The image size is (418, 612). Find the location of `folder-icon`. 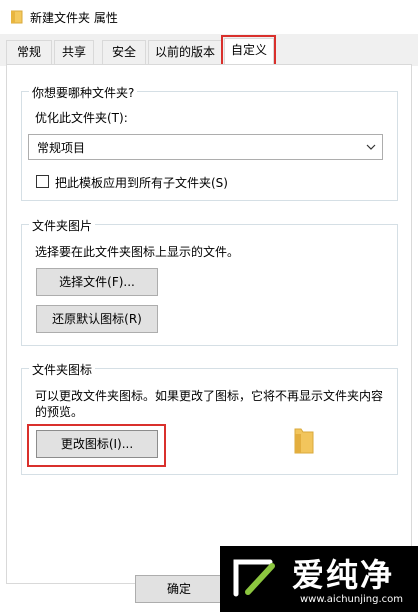

folder-icon is located at coordinates (17, 17).